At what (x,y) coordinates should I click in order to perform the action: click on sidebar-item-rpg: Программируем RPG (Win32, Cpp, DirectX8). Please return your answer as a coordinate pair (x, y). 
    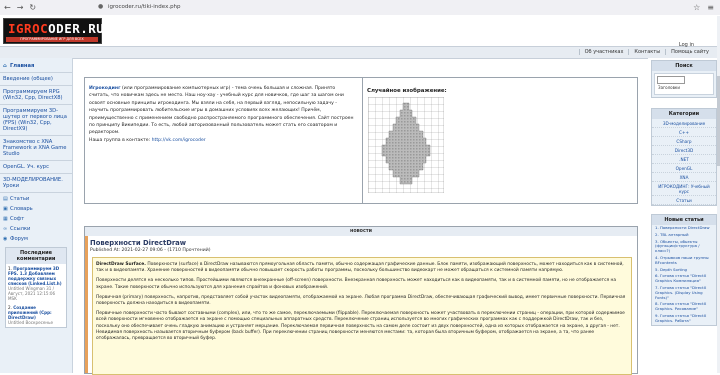
    Looking at the image, I should click on (36, 95).